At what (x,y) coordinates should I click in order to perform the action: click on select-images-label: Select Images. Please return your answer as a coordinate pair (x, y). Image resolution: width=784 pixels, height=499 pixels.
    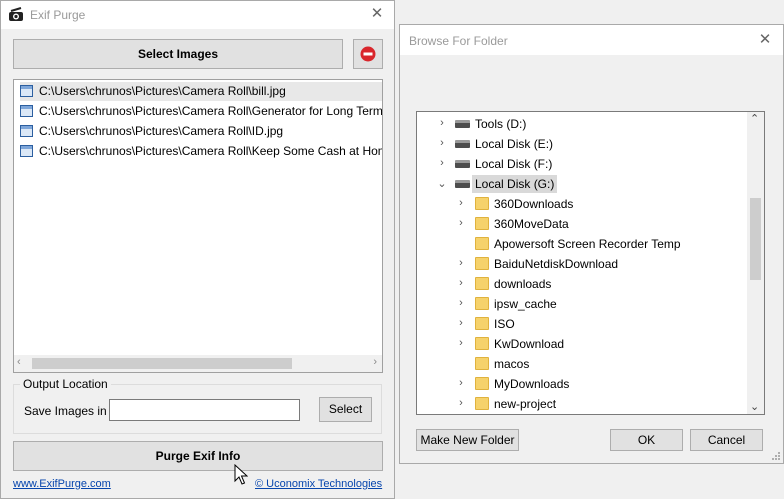
    Looking at the image, I should click on (178, 54).